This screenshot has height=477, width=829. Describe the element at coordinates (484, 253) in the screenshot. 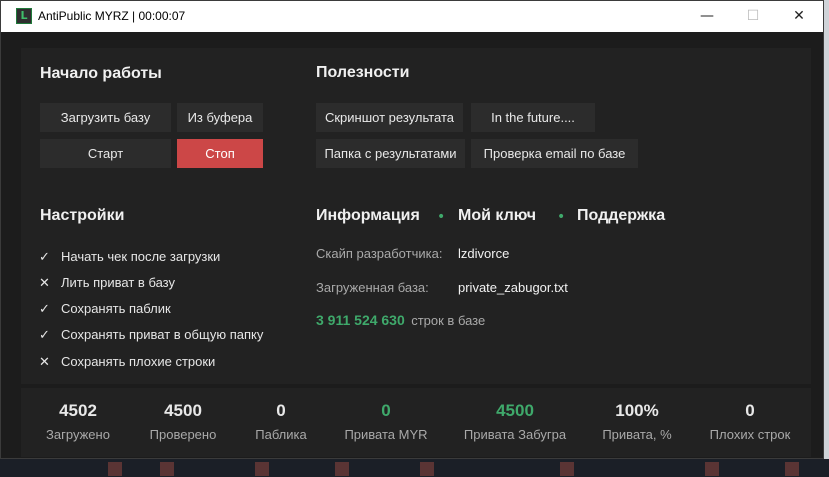

I see `skype-value: lzdivorce` at that location.